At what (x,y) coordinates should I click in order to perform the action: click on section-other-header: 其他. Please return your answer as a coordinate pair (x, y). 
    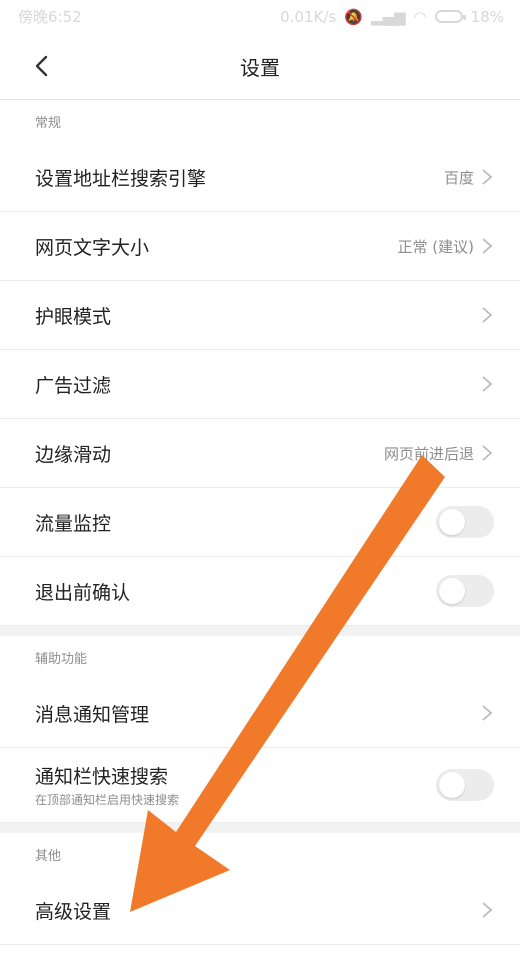
    Looking at the image, I should click on (48, 856).